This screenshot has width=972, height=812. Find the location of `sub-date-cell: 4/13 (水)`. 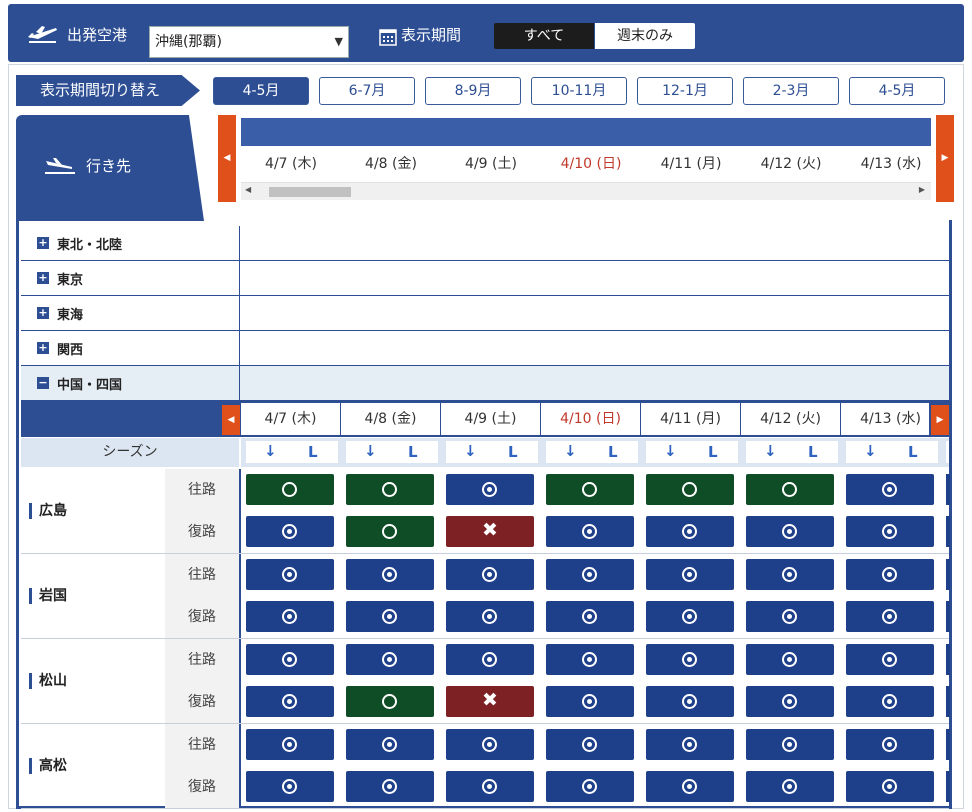

sub-date-cell: 4/13 (水) is located at coordinates (885, 419).